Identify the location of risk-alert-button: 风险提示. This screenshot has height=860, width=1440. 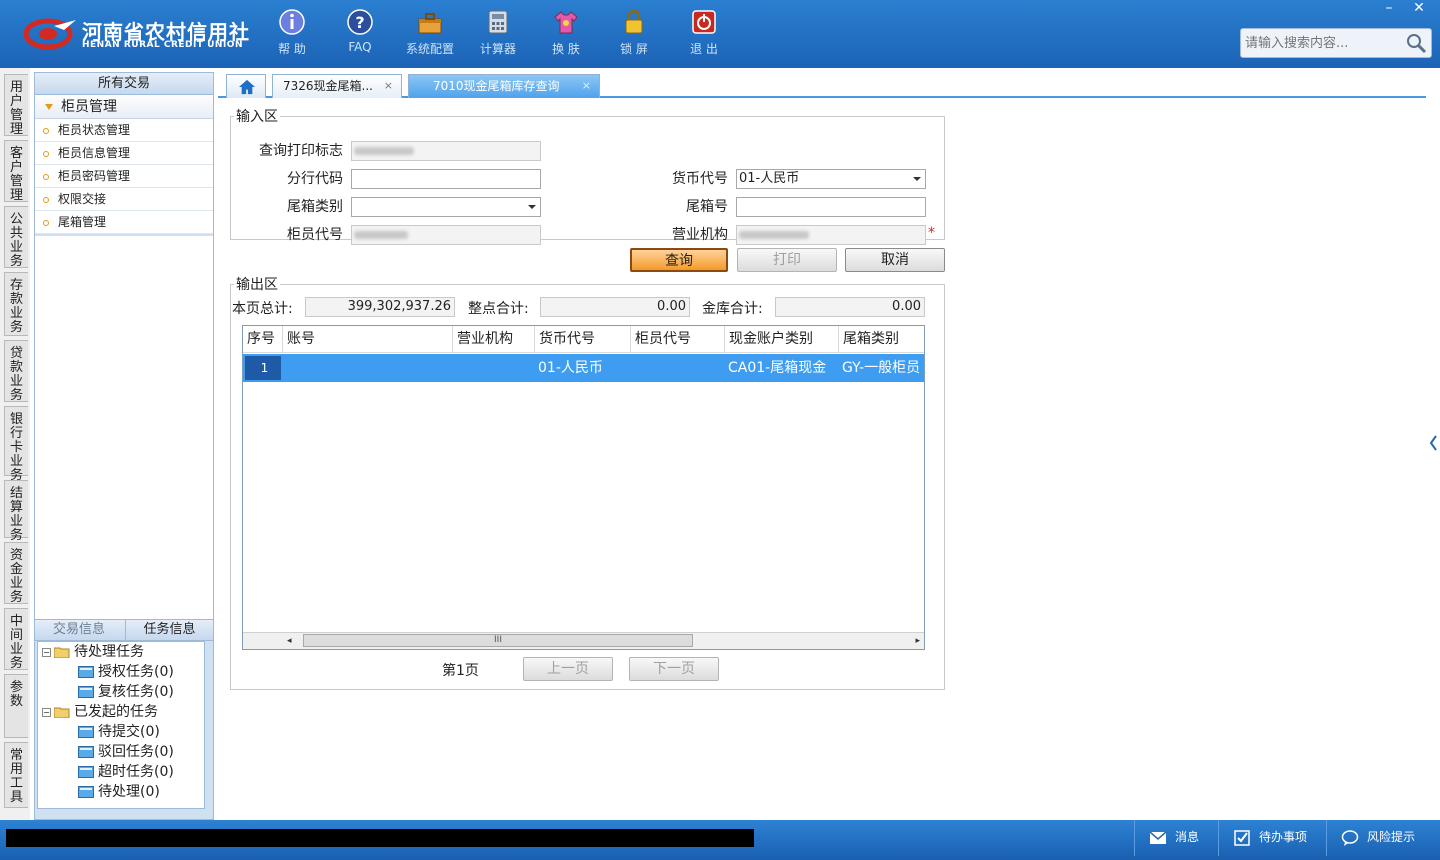
(1381, 838).